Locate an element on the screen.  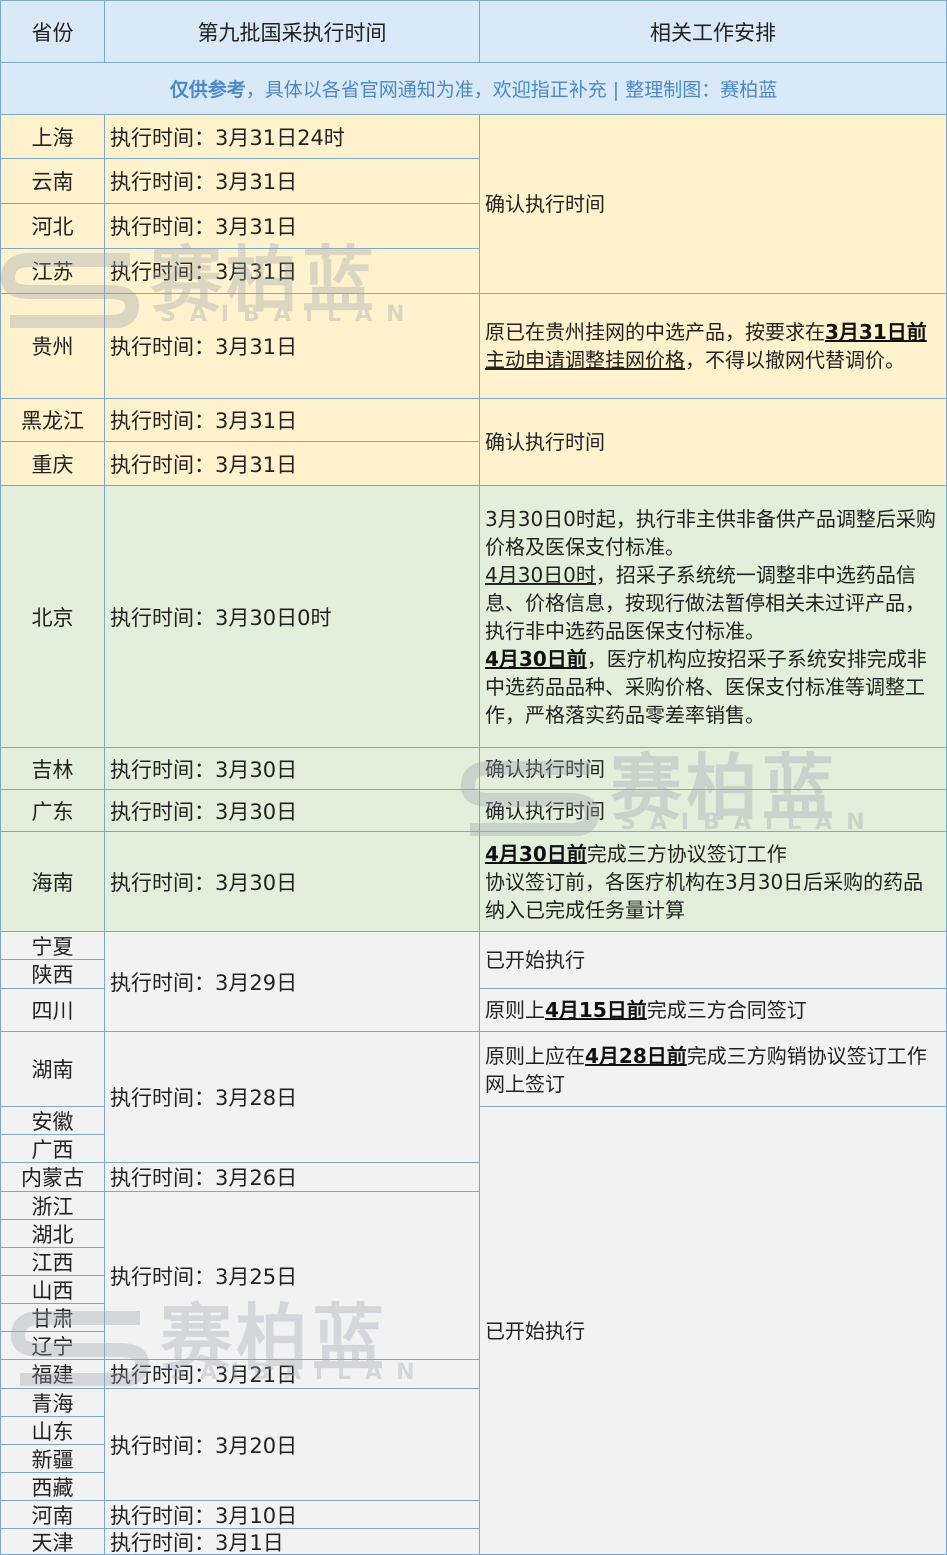
time-header: 第九批国采执行时间 is located at coordinates (292, 31).